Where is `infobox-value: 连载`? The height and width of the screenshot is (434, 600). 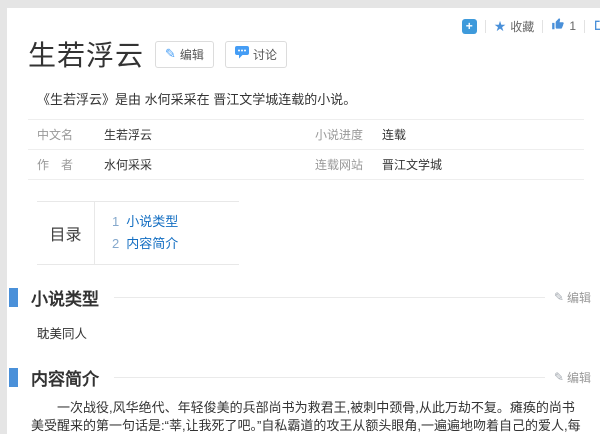
infobox-value: 连载 is located at coordinates (394, 135).